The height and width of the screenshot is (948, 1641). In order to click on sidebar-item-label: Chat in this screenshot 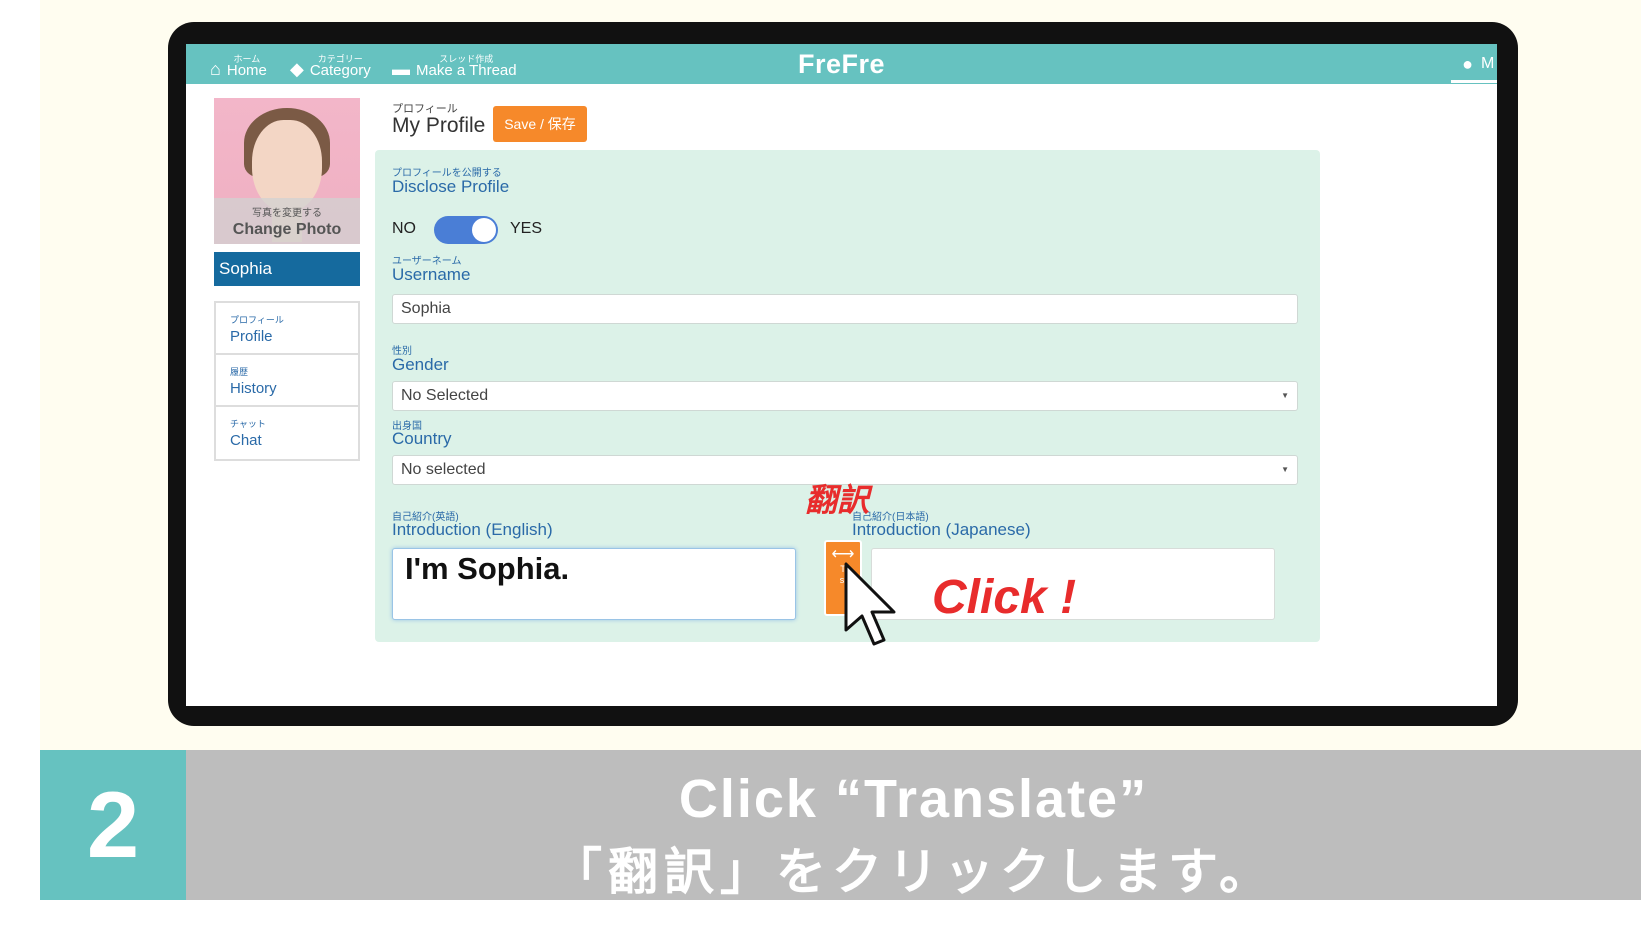, I will do `click(246, 440)`.